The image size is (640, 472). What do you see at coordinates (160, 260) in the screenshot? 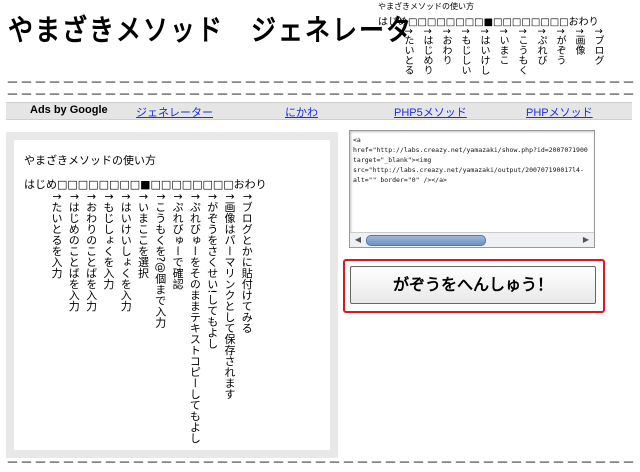
I see `howto-column-label: ↑こうもくを?@個まで入力` at bounding box center [160, 260].